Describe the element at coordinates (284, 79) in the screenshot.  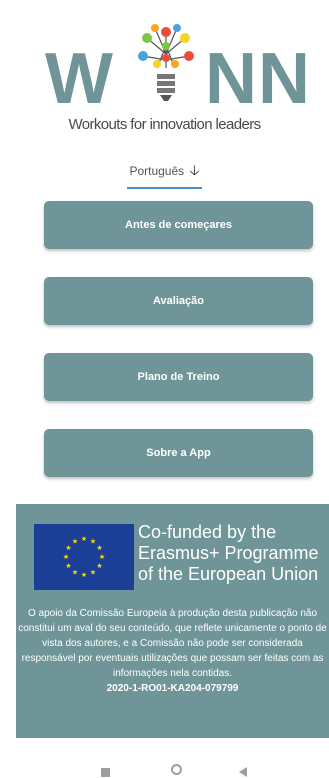
I see `logo-letter-n2: N` at that location.